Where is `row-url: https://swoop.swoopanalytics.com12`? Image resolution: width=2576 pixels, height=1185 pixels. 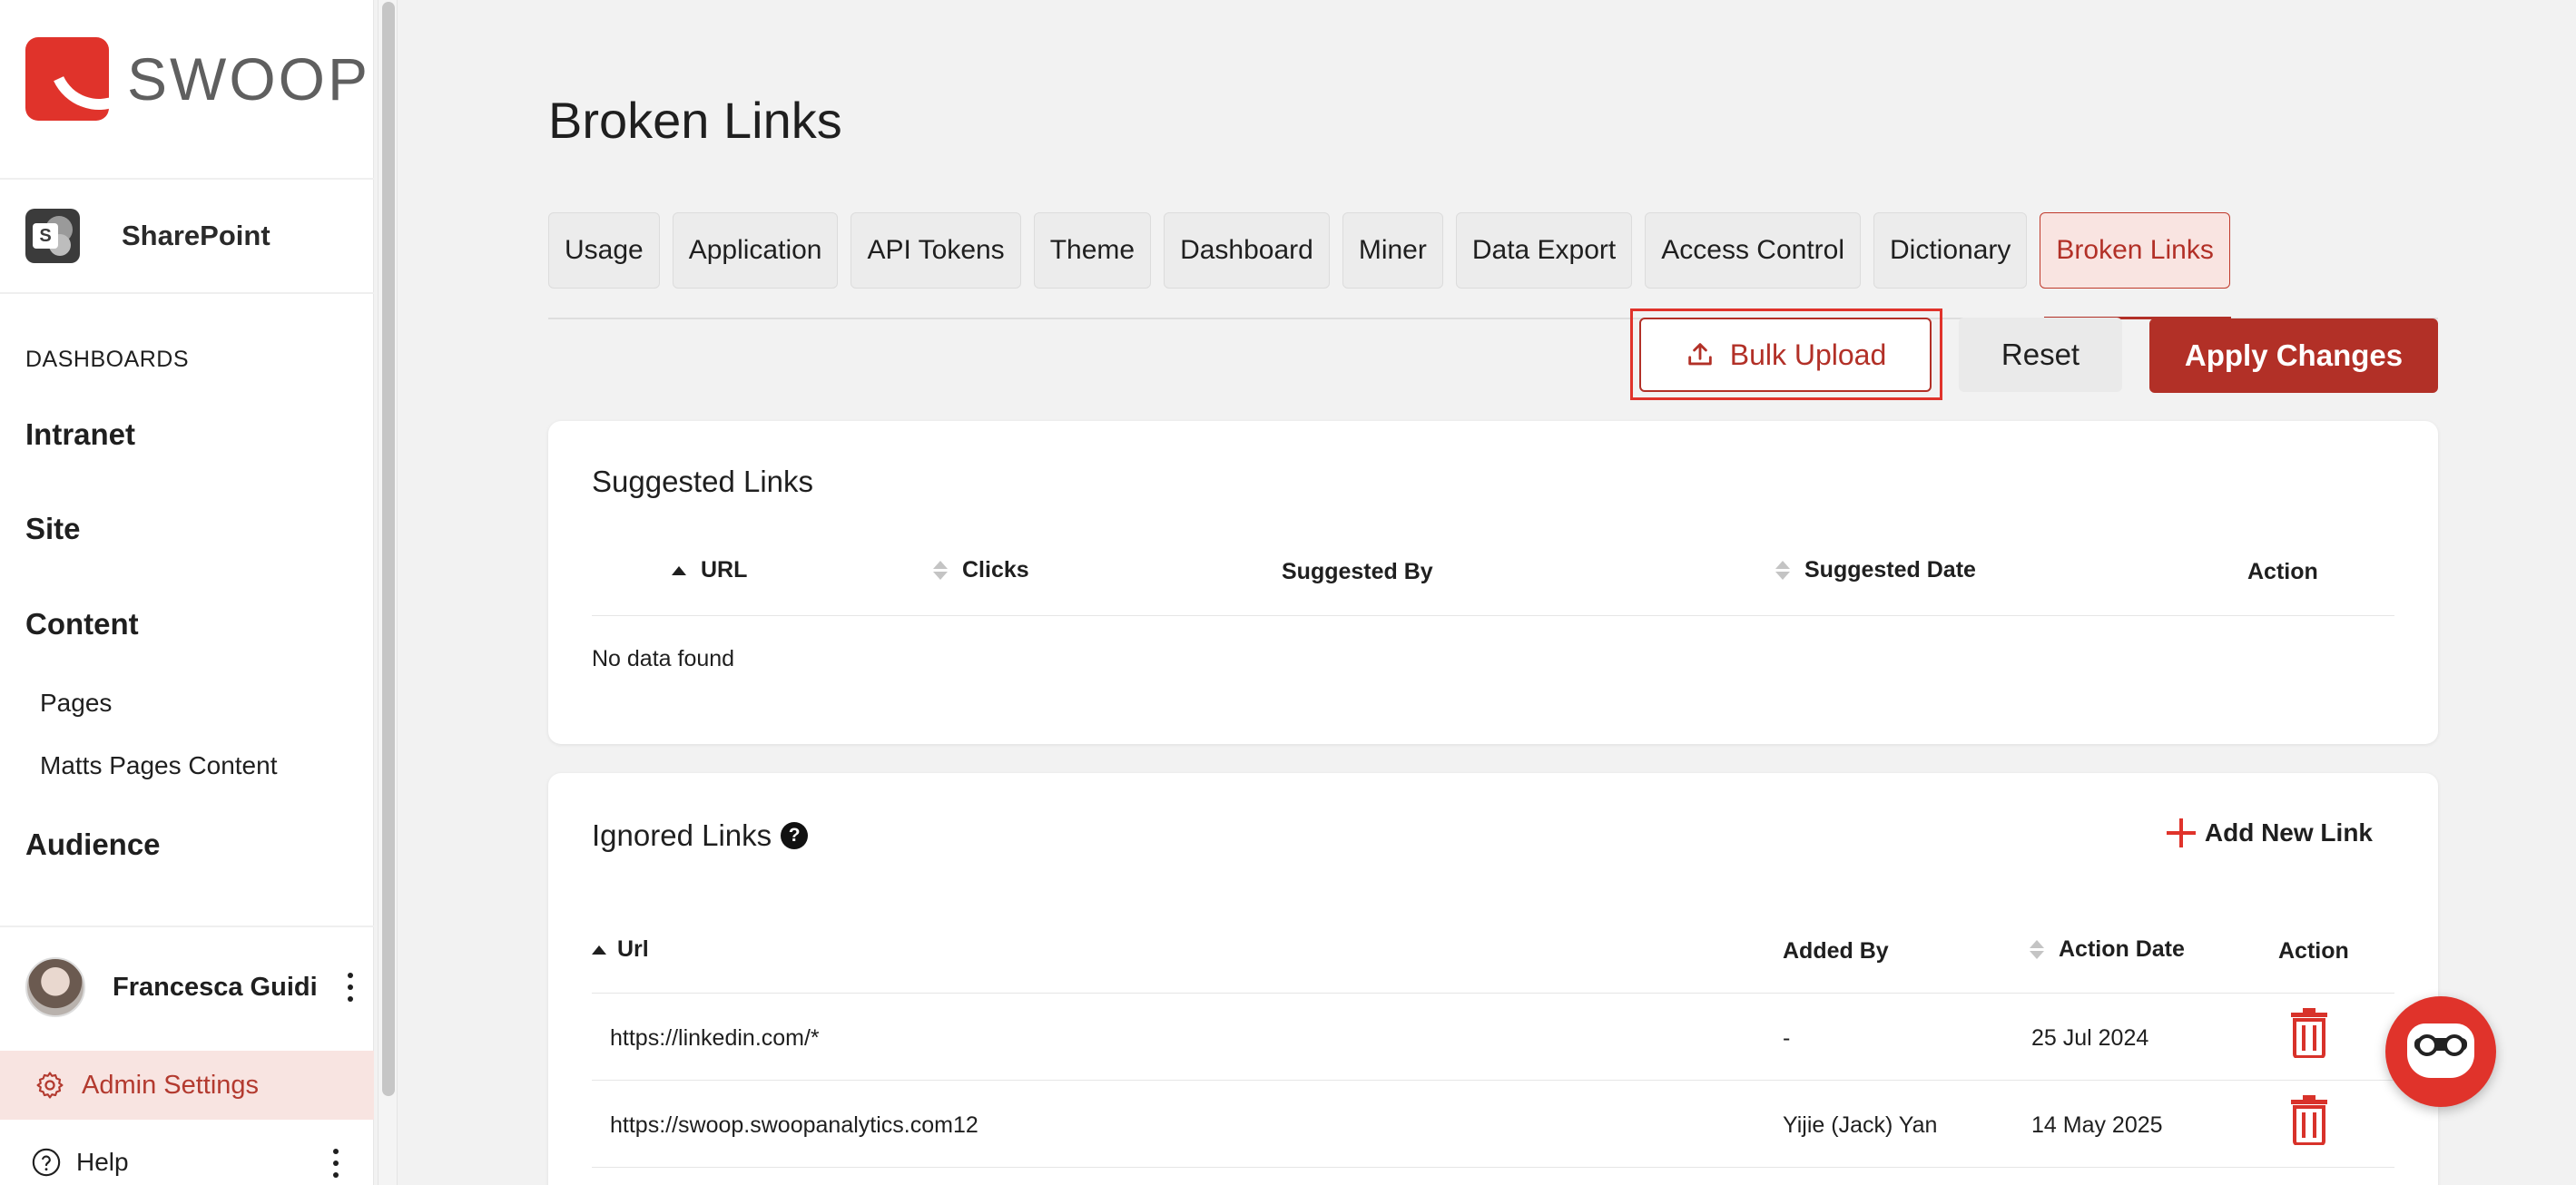
row-url: https://swoop.swoopanalytics.com12 is located at coordinates (794, 1125).